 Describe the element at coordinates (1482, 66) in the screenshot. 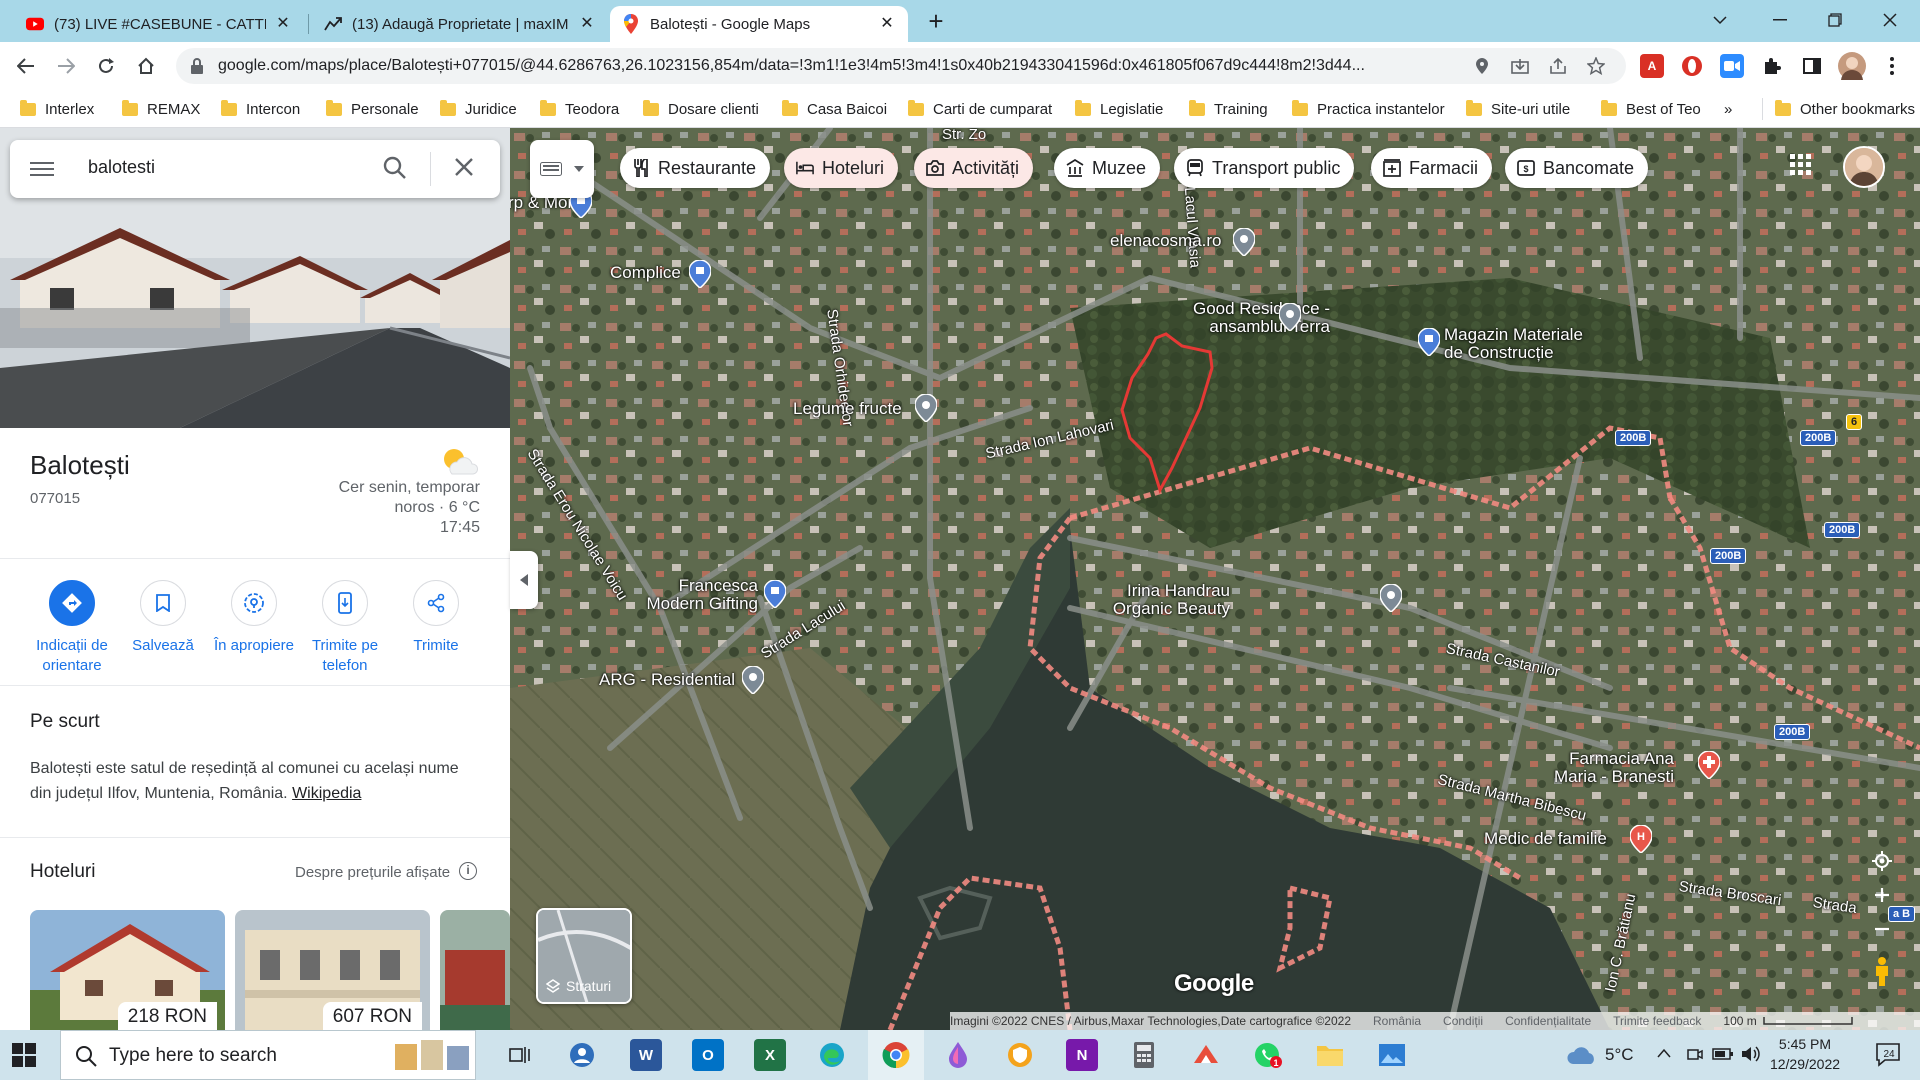

I see `location-icon` at that location.